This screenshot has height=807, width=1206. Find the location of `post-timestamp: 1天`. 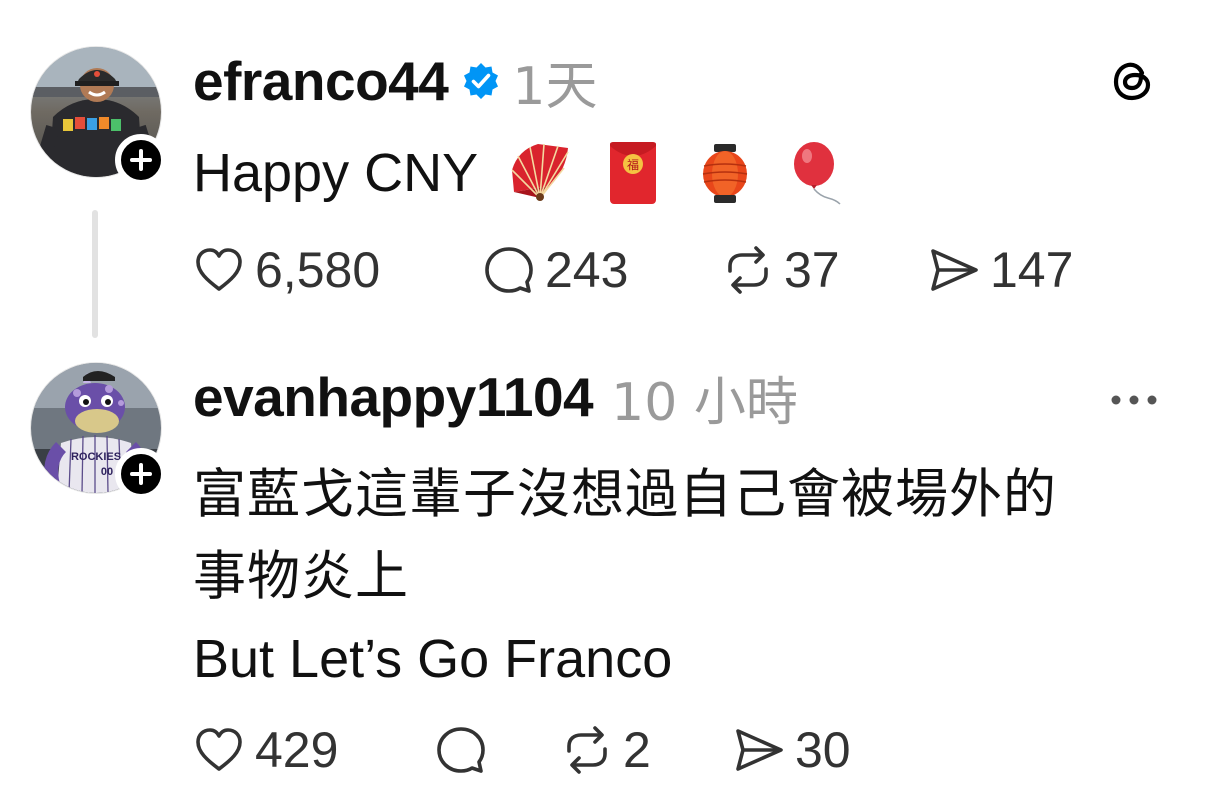

post-timestamp: 1天 is located at coordinates (555, 86).